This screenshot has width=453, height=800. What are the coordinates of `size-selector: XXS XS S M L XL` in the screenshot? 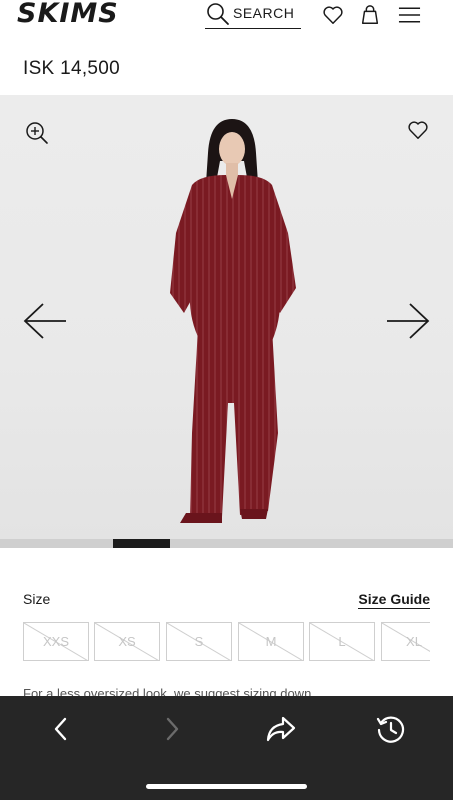 It's located at (226, 642).